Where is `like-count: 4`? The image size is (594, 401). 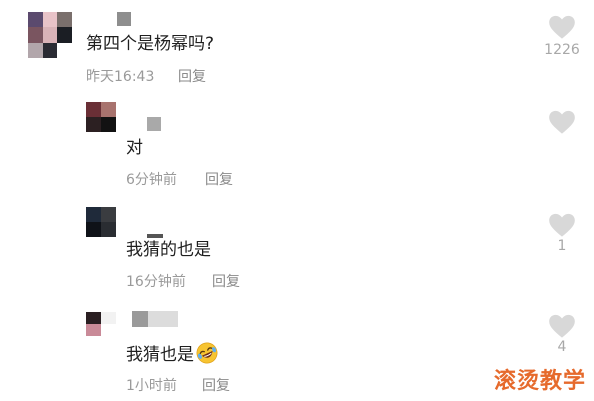 like-count: 4 is located at coordinates (562, 347).